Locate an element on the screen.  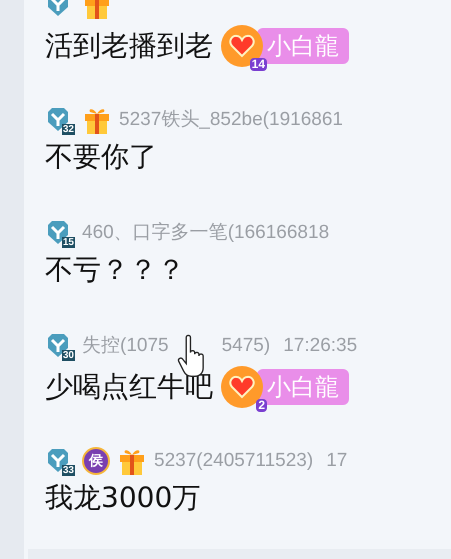
username: 5237铁头_852be(1916861 is located at coordinates (231, 120).